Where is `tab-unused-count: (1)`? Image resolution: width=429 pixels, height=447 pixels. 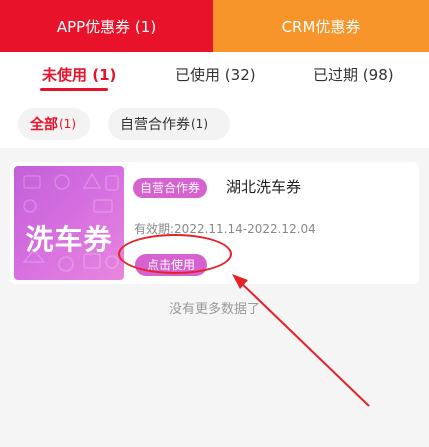
tab-unused-count: (1) is located at coordinates (104, 75).